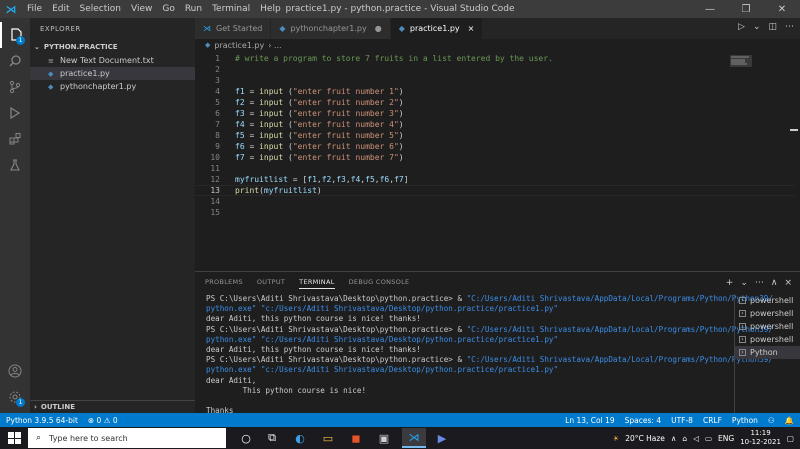 This screenshot has height=449, width=800. Describe the element at coordinates (384, 179) in the screenshot. I see `code-token: f6` at that location.